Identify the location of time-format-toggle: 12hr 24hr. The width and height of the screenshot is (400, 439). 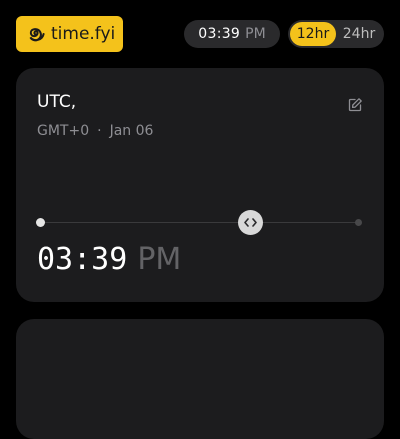
(336, 34).